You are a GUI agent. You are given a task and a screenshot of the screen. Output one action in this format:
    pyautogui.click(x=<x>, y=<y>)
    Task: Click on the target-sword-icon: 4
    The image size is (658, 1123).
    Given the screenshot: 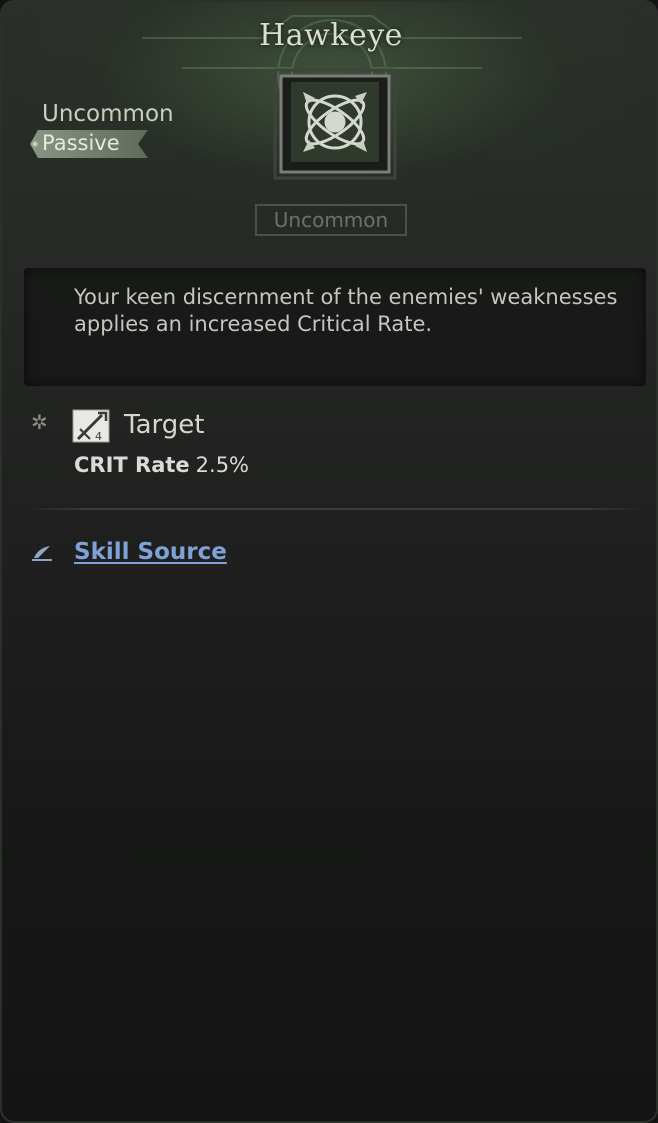 What is the action you would take?
    pyautogui.click(x=91, y=426)
    